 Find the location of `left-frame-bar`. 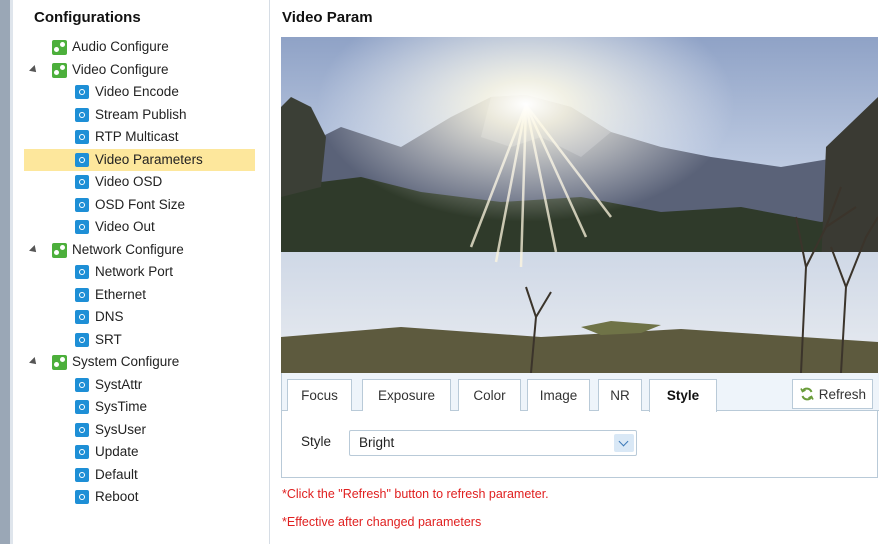

left-frame-bar is located at coordinates (5, 272).